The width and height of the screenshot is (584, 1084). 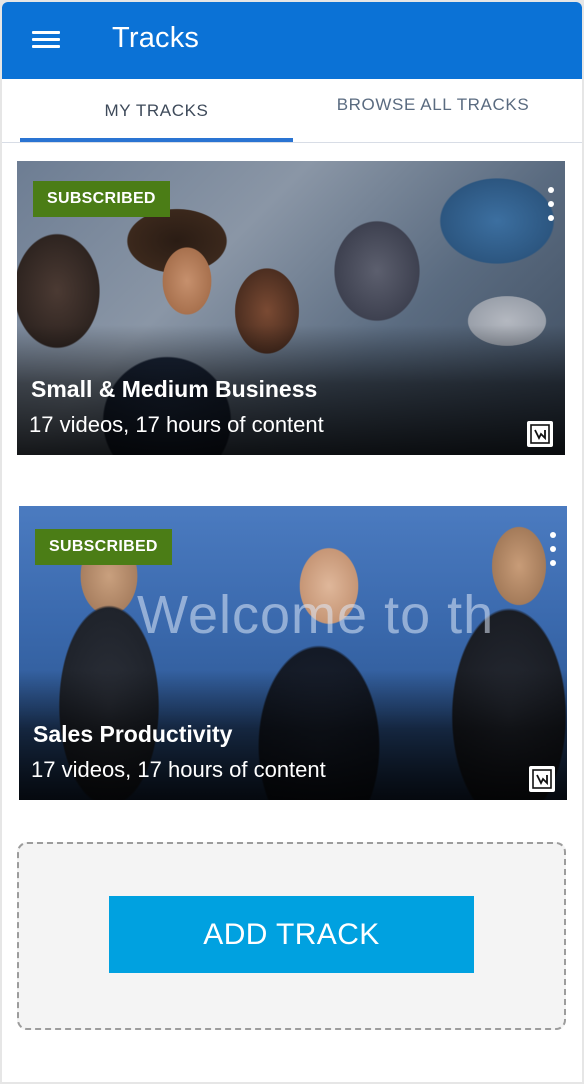 I want to click on tab-bar: MY TRACKS BROWSE ALL TRACKS, so click(x=292, y=111).